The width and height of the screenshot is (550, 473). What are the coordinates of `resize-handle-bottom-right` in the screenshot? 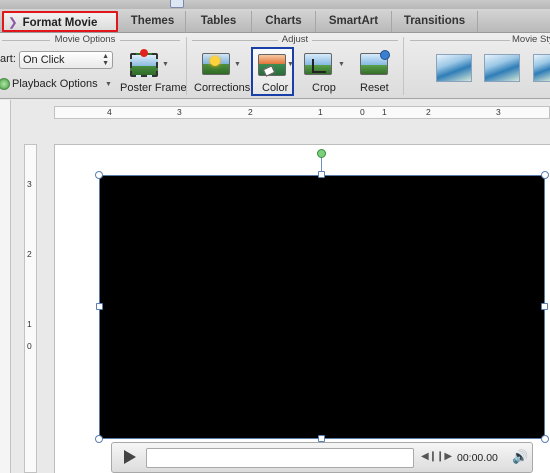 It's located at (545, 439).